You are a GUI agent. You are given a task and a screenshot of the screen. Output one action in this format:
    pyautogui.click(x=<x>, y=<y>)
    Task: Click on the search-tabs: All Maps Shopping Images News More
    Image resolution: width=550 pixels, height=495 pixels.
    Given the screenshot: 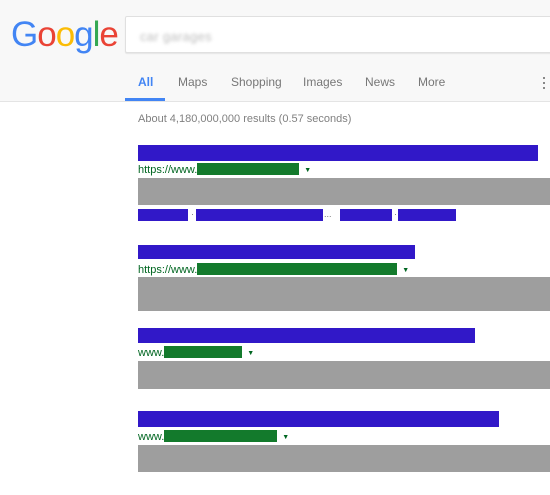 What is the action you would take?
    pyautogui.click(x=275, y=85)
    